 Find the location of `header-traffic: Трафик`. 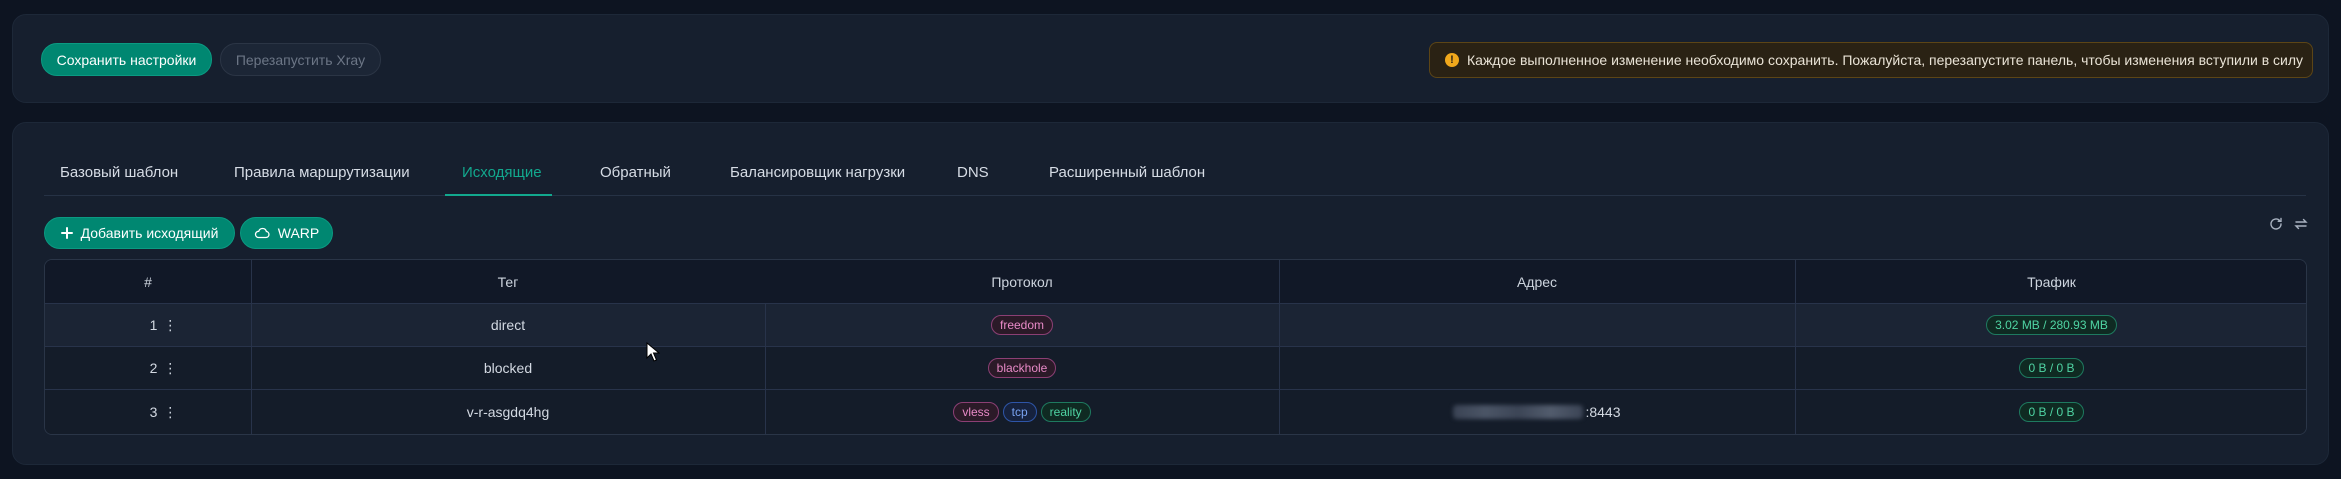

header-traffic: Трафик is located at coordinates (2051, 281).